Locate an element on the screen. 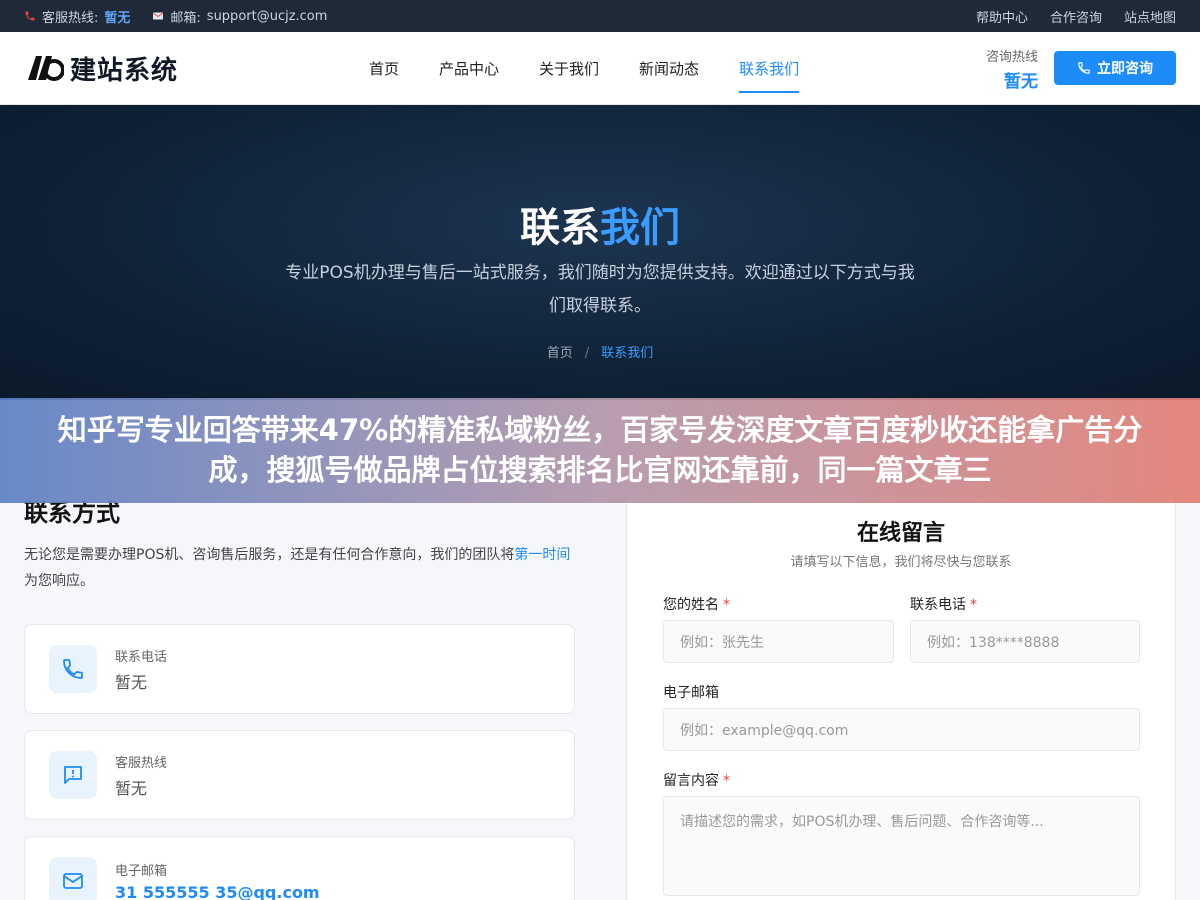 The width and height of the screenshot is (1200, 900). consult-button: 立即咨询 is located at coordinates (1115, 68).